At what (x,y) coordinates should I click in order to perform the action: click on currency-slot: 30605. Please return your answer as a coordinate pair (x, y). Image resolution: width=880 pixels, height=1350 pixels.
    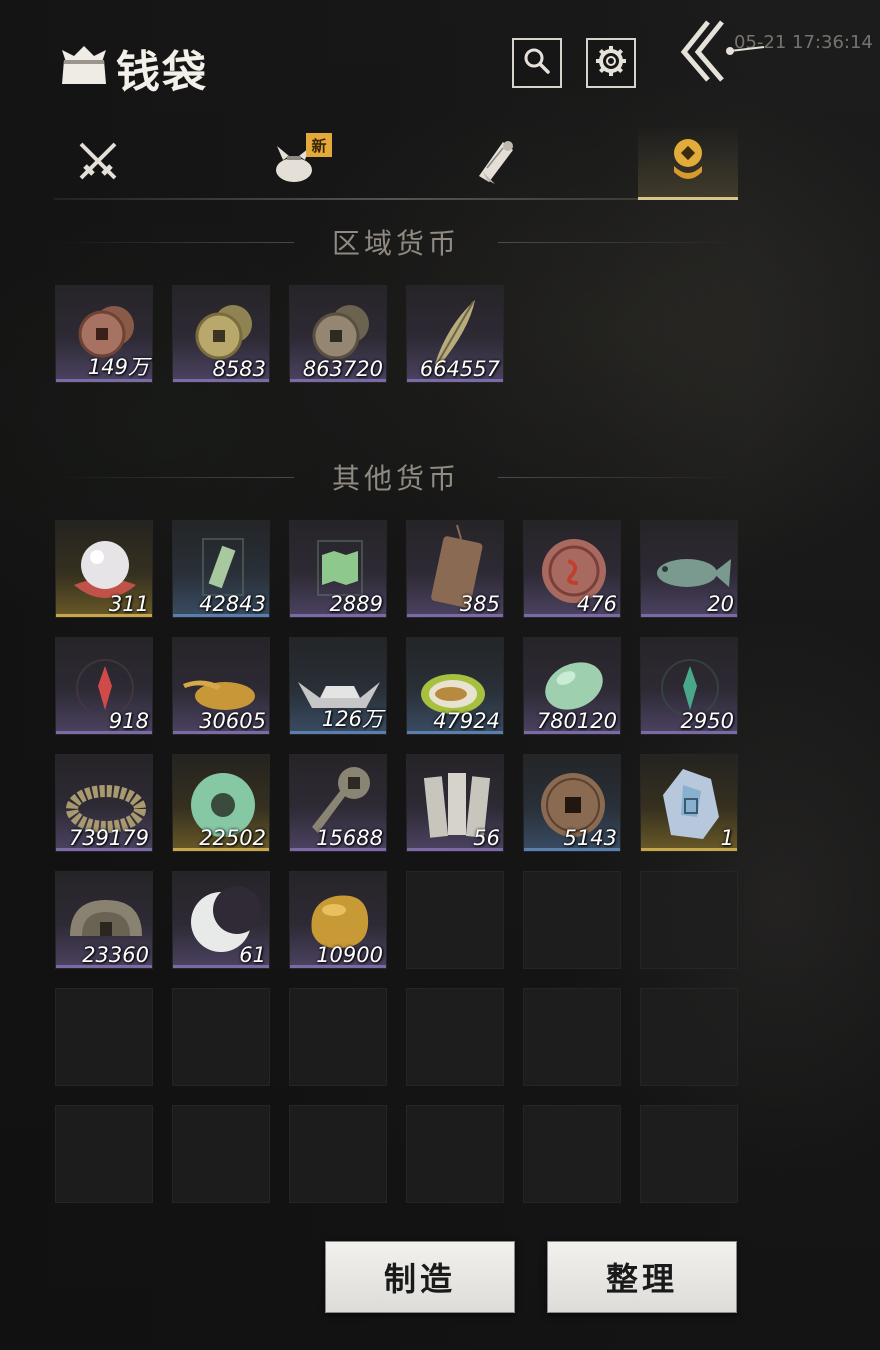
    Looking at the image, I should click on (221, 686).